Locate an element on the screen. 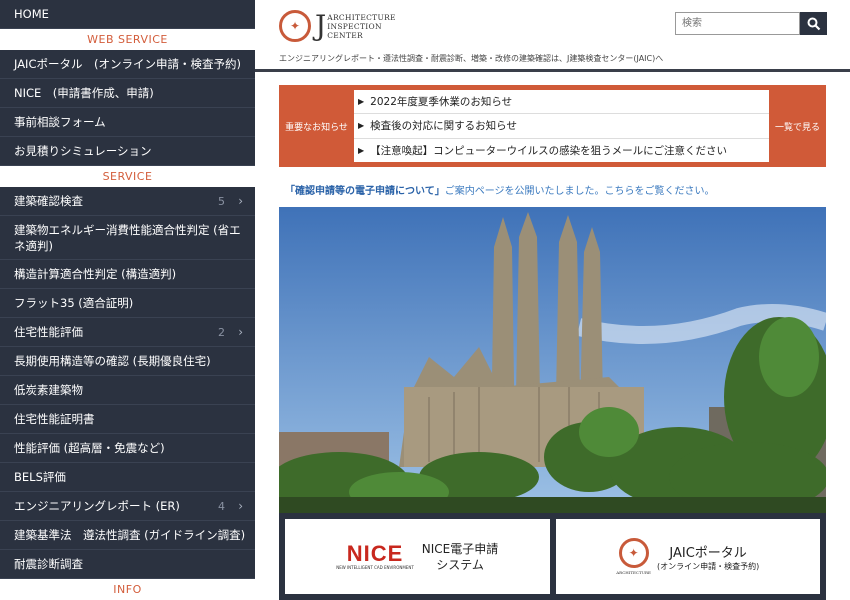  notice-label: 重要なお知らせ is located at coordinates (316, 127).